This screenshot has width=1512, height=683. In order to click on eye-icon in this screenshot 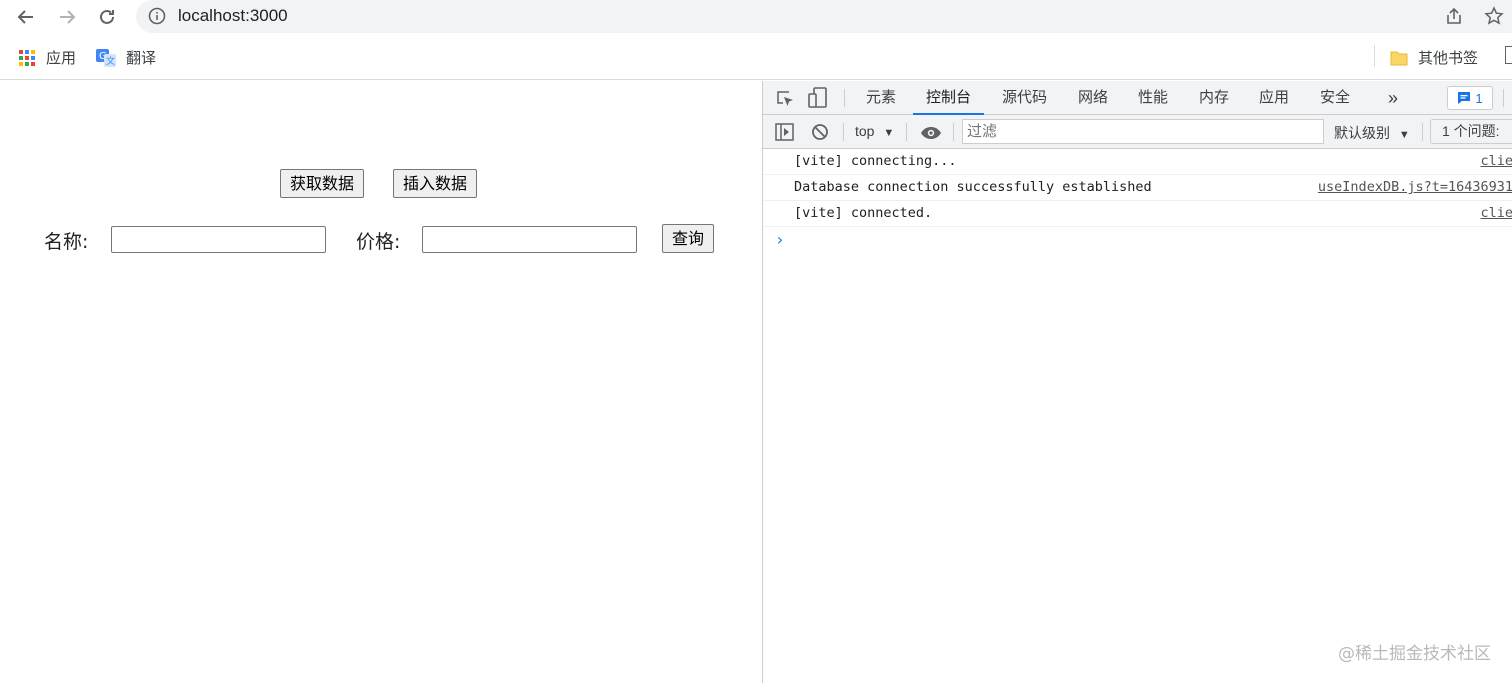, I will do `click(931, 134)`.